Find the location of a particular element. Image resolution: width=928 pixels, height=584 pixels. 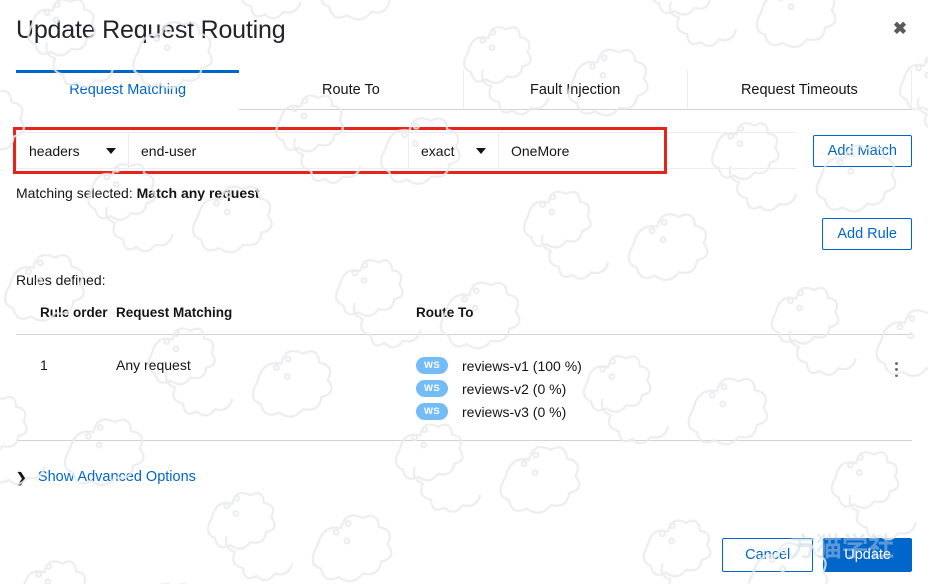

match-row: headers end-user exact OneMore Add Match is located at coordinates (462, 150).